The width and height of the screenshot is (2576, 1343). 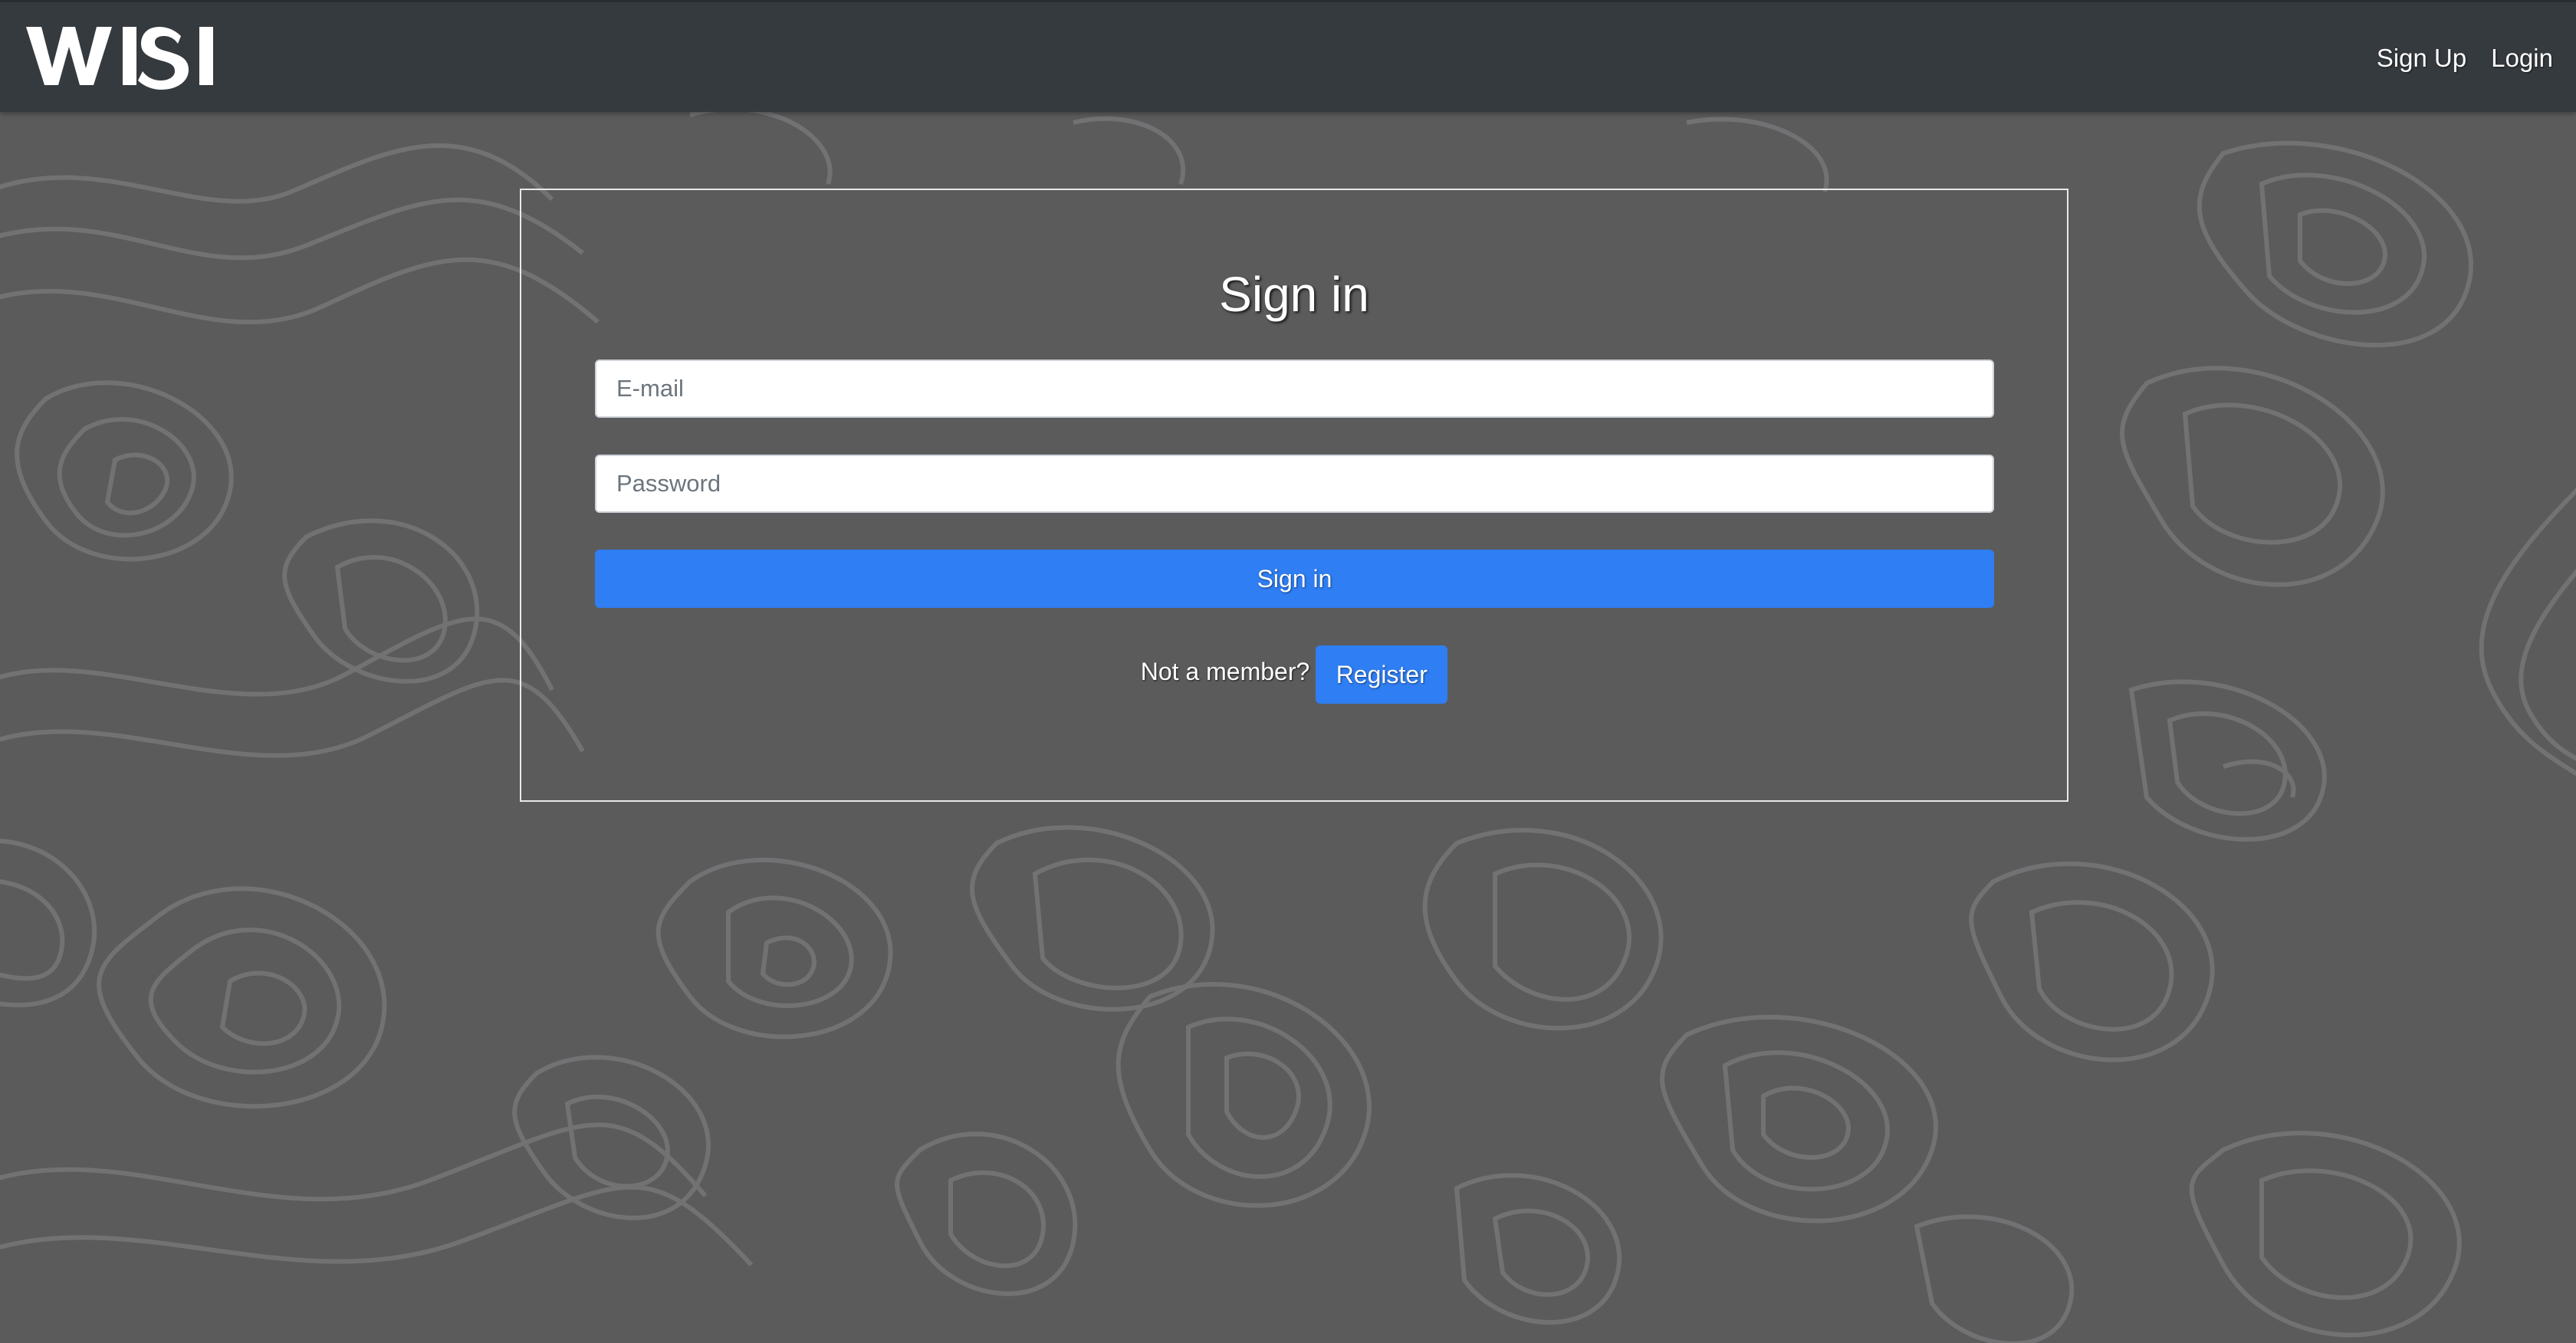 I want to click on form-title: Sign in, so click(x=1294, y=295).